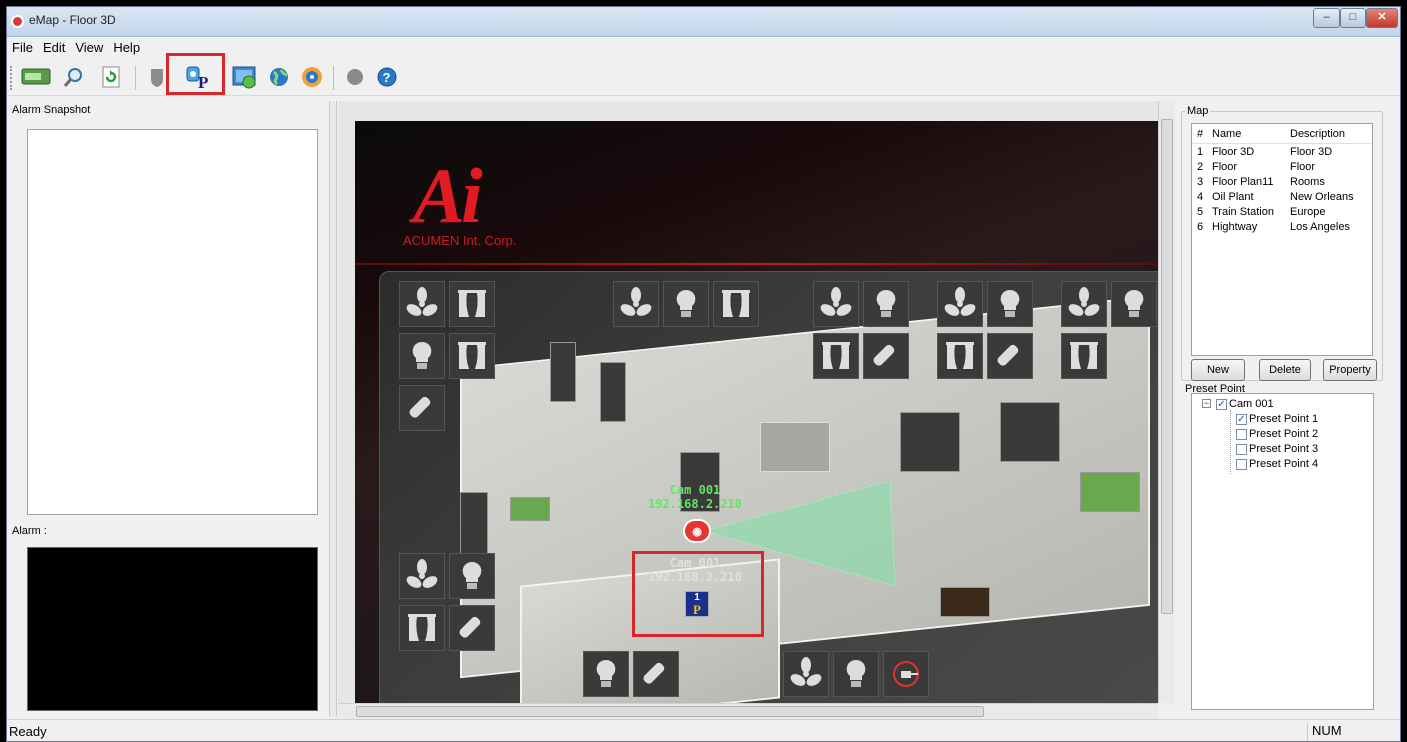 This screenshot has width=1407, height=742. What do you see at coordinates (1282, 196) in the screenshot?
I see `map-list-row: 4 Oil Plant New Orleans` at bounding box center [1282, 196].